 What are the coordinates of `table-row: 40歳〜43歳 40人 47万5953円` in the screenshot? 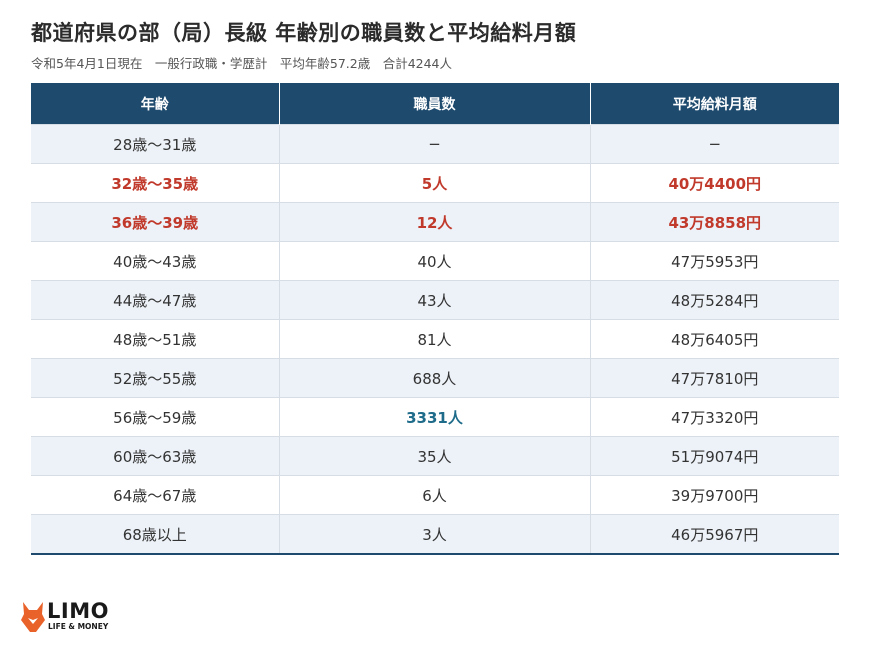 It's located at (435, 261).